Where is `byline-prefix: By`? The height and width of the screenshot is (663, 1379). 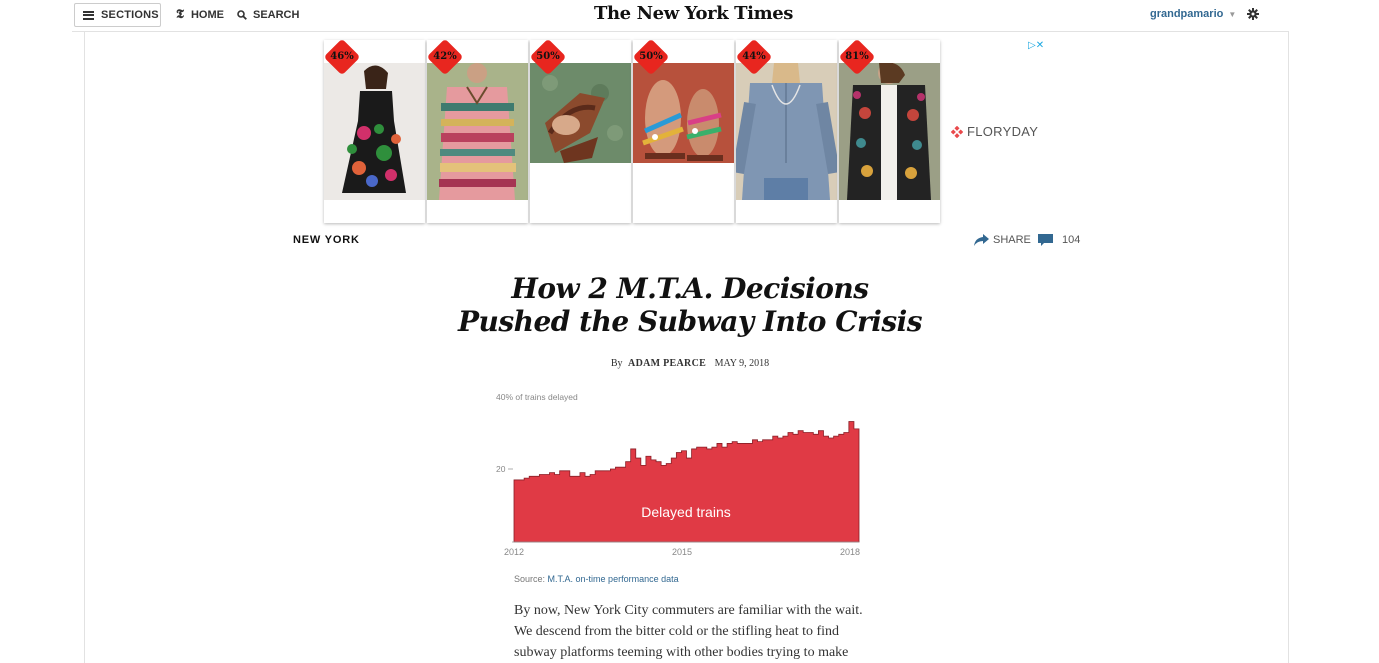 byline-prefix: By is located at coordinates (616, 363).